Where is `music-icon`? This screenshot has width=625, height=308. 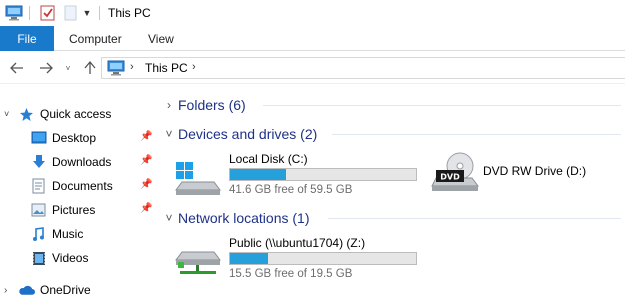
music-icon is located at coordinates (38, 234).